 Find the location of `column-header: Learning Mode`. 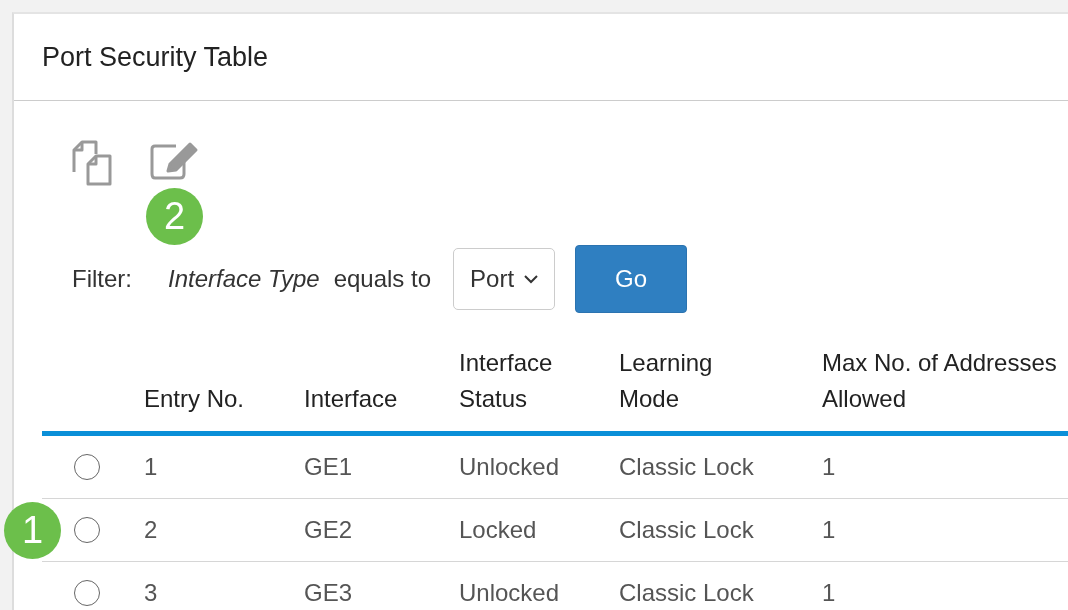

column-header: Learning Mode is located at coordinates (666, 381).